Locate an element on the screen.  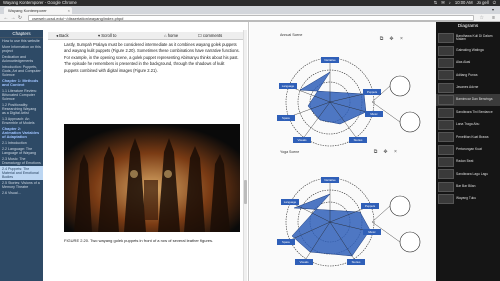
reader-scroll-thumb is located at coordinates (245, 192).